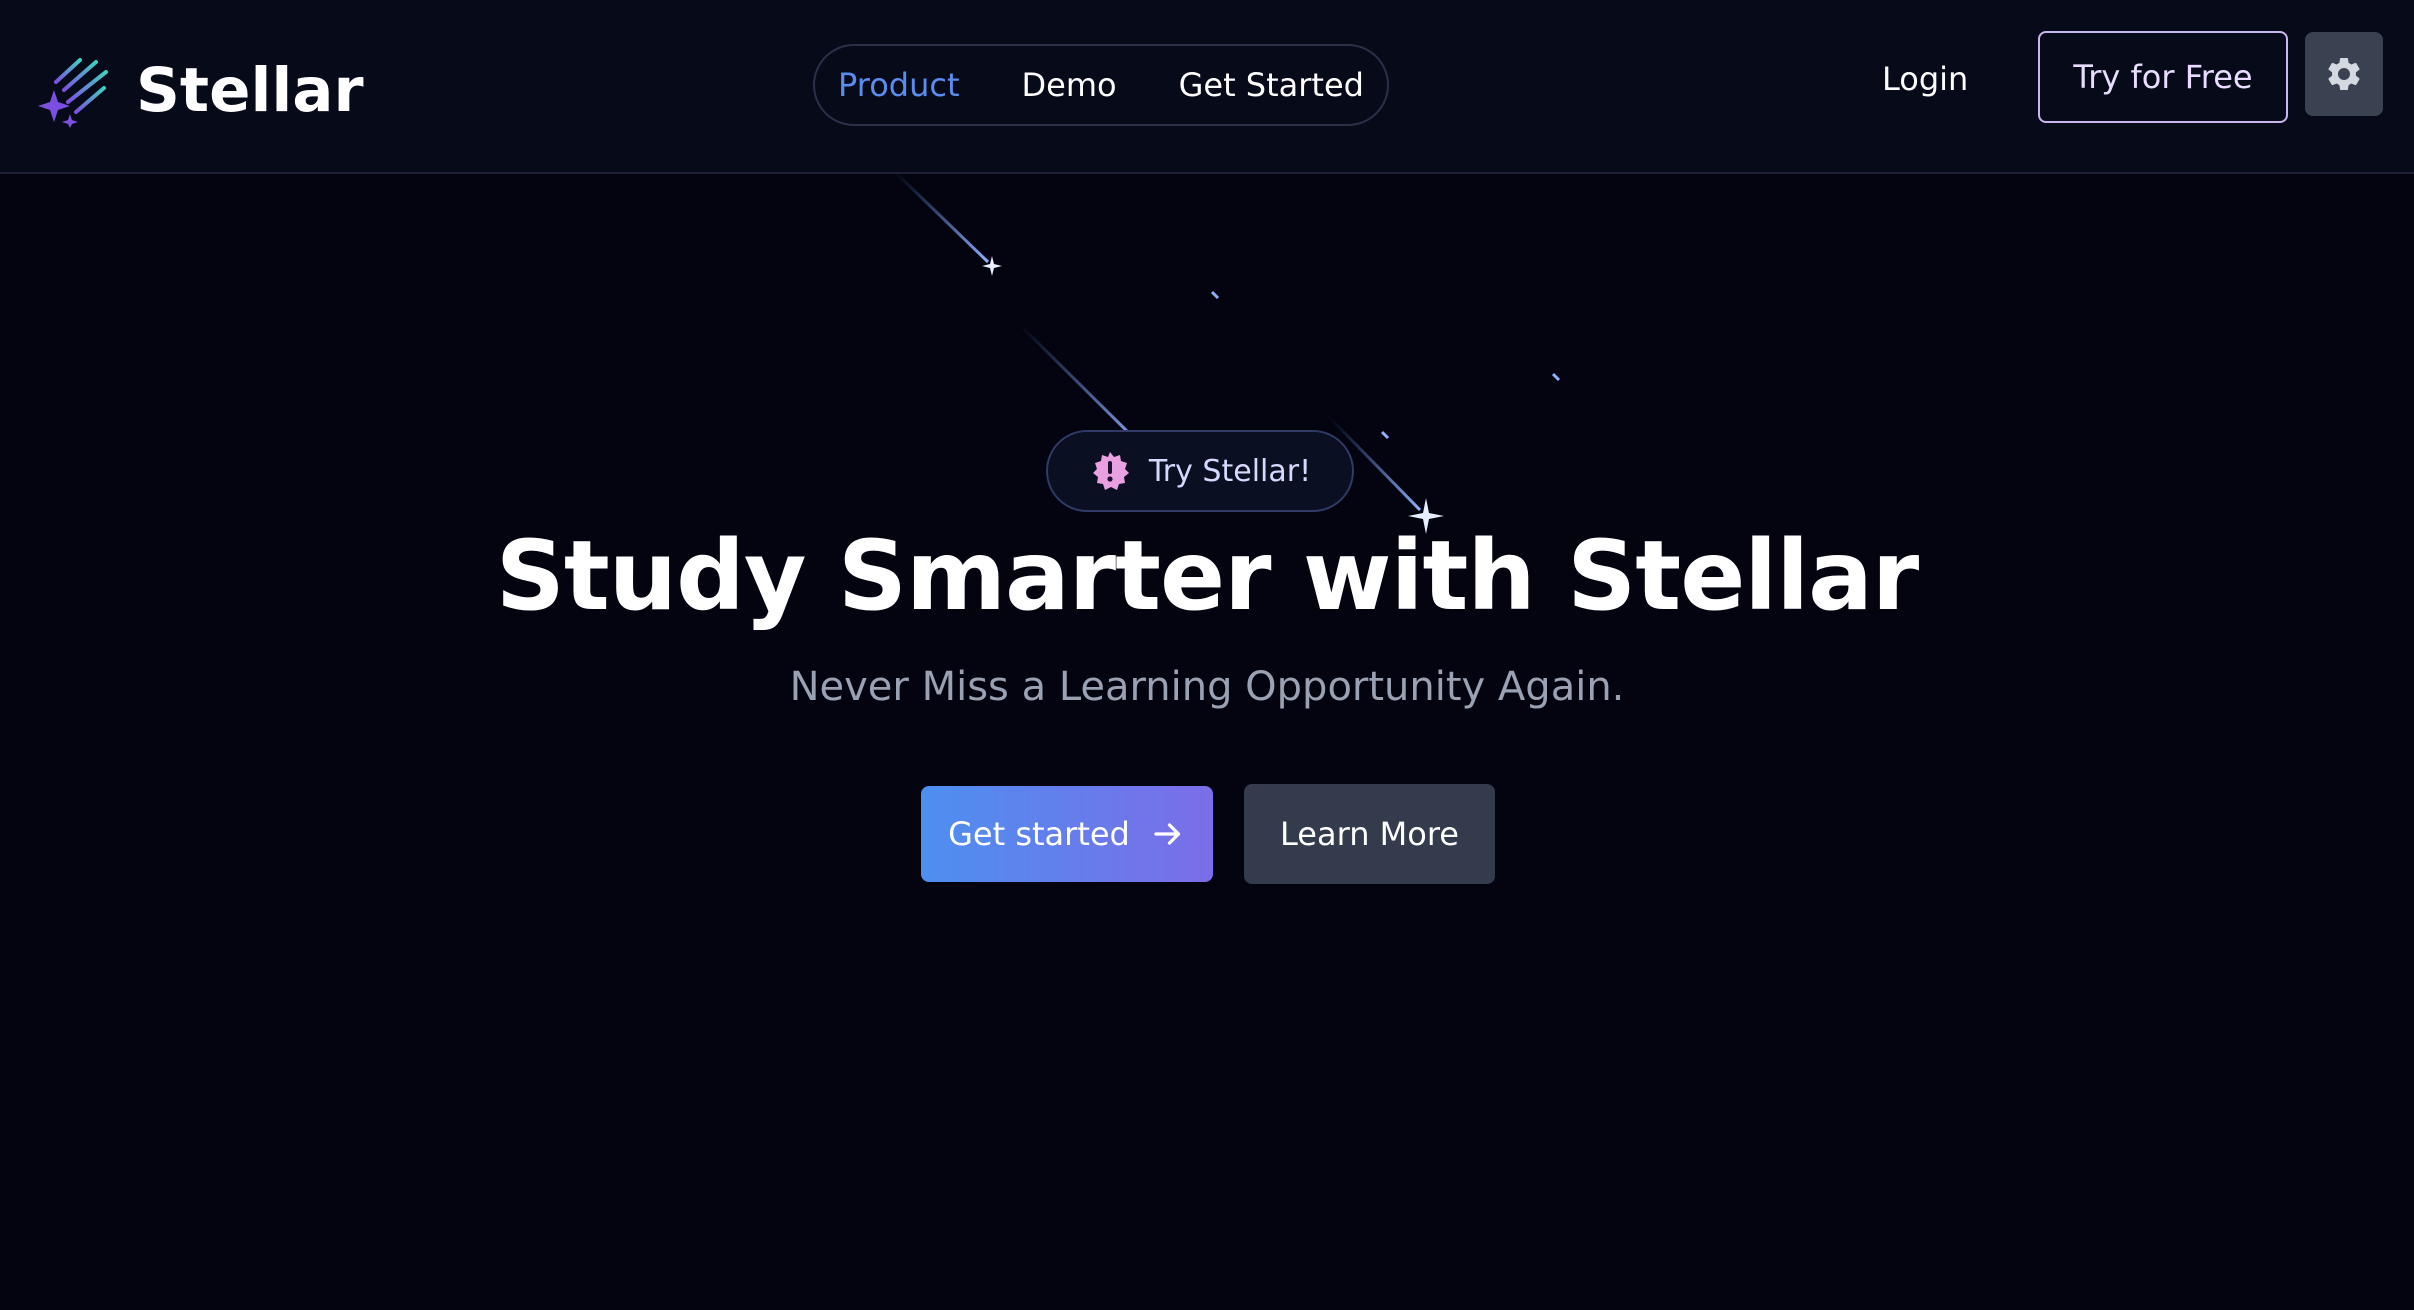 Image resolution: width=2414 pixels, height=1310 pixels. What do you see at coordinates (1230, 471) in the screenshot?
I see `badge-label: Try Stellar!` at bounding box center [1230, 471].